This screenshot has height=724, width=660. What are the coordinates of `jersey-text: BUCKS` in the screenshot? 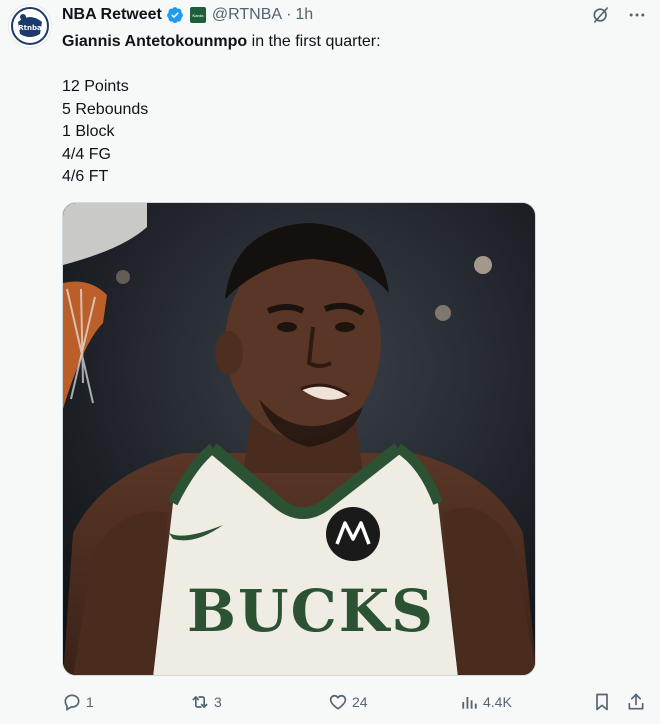 It's located at (311, 611).